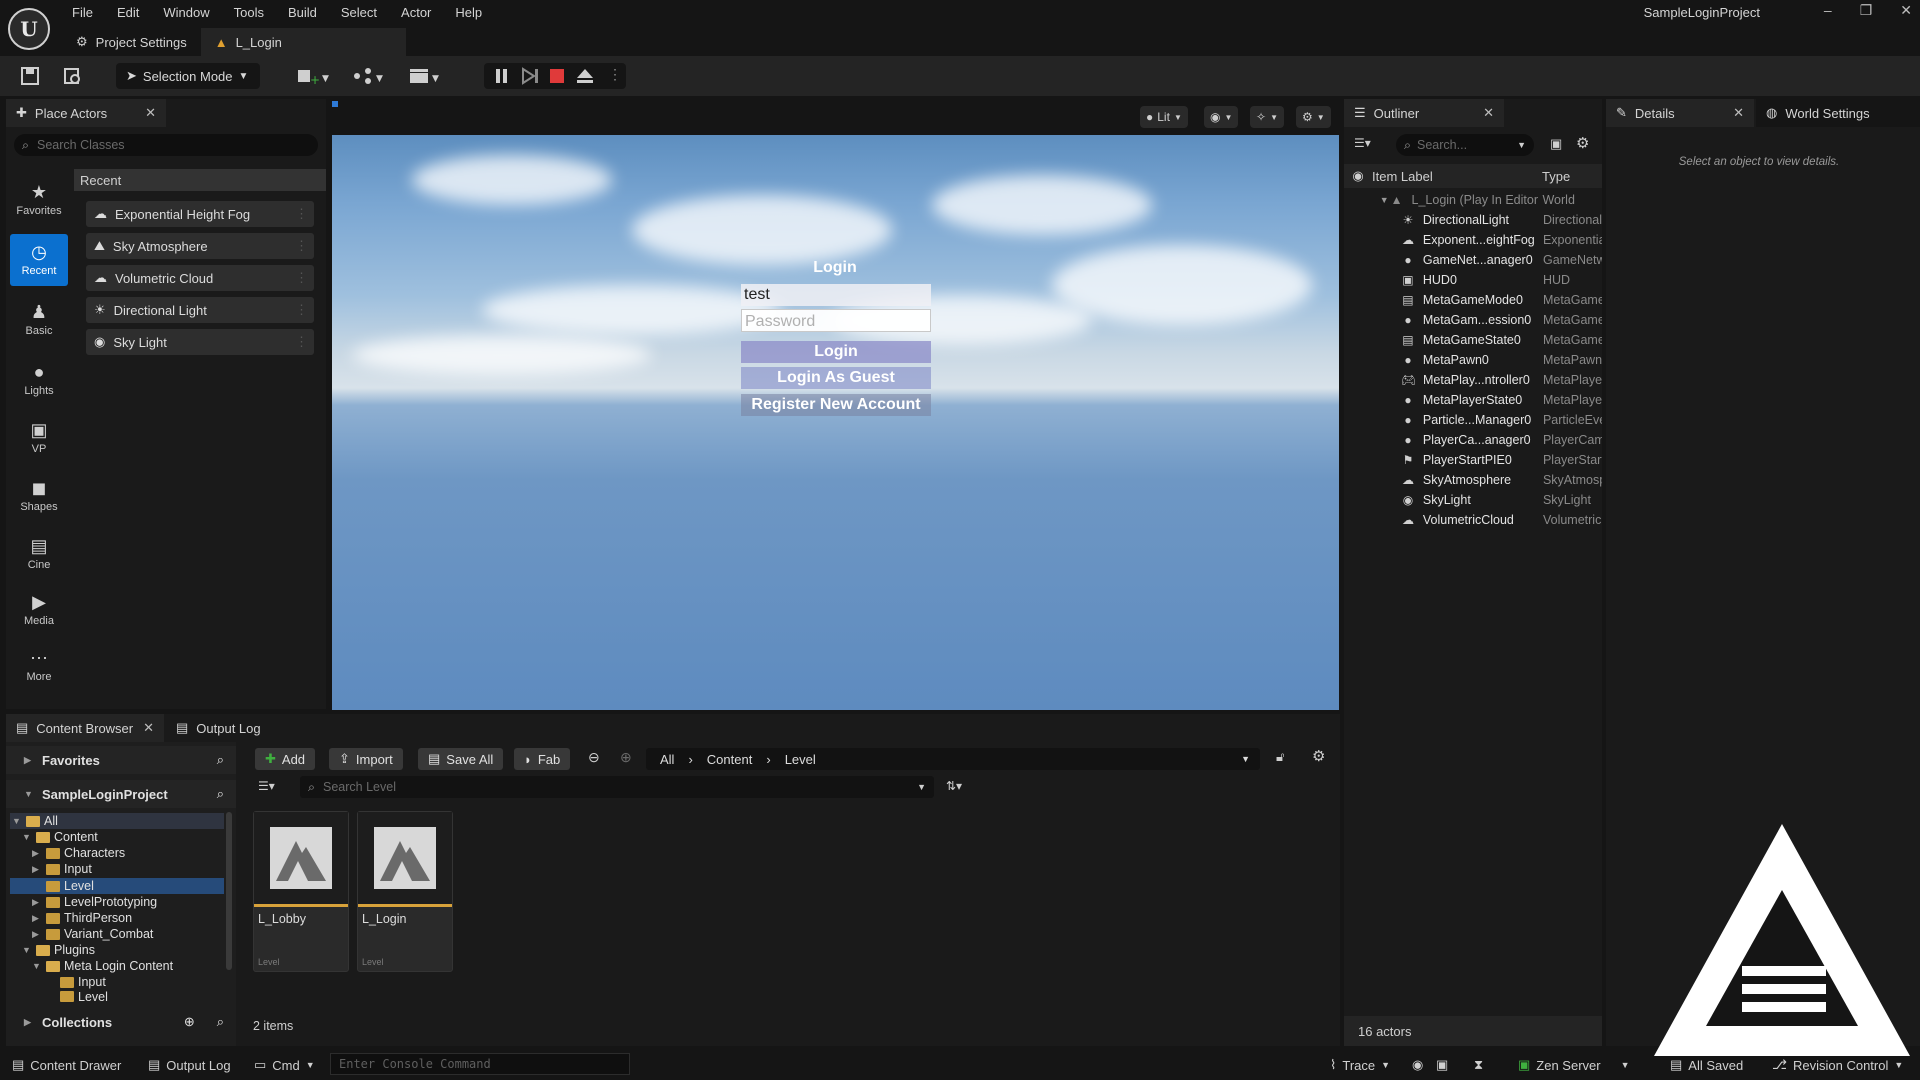 This screenshot has height=1080, width=1920. Describe the element at coordinates (480, 1064) in the screenshot. I see `console-command-input: Enter Console Command` at that location.